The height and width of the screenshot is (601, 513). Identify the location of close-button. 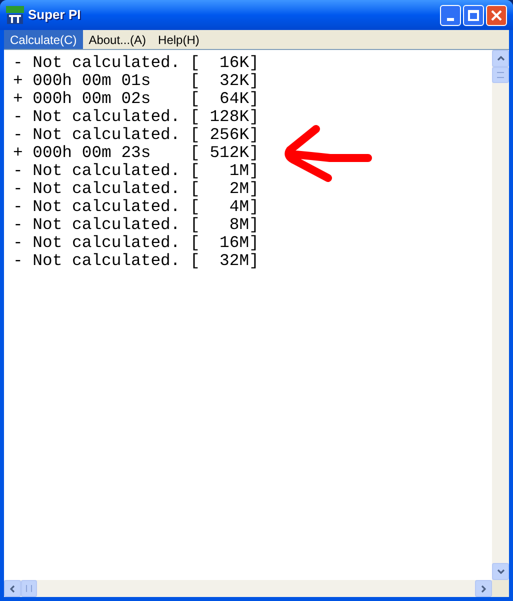
(496, 15).